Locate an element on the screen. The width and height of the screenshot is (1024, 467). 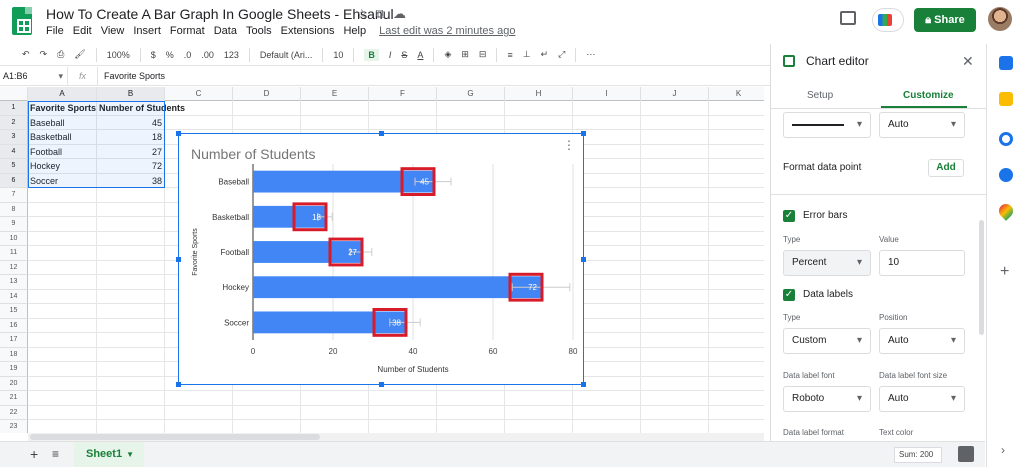
close-icon: ✕ is located at coordinates (968, 61).